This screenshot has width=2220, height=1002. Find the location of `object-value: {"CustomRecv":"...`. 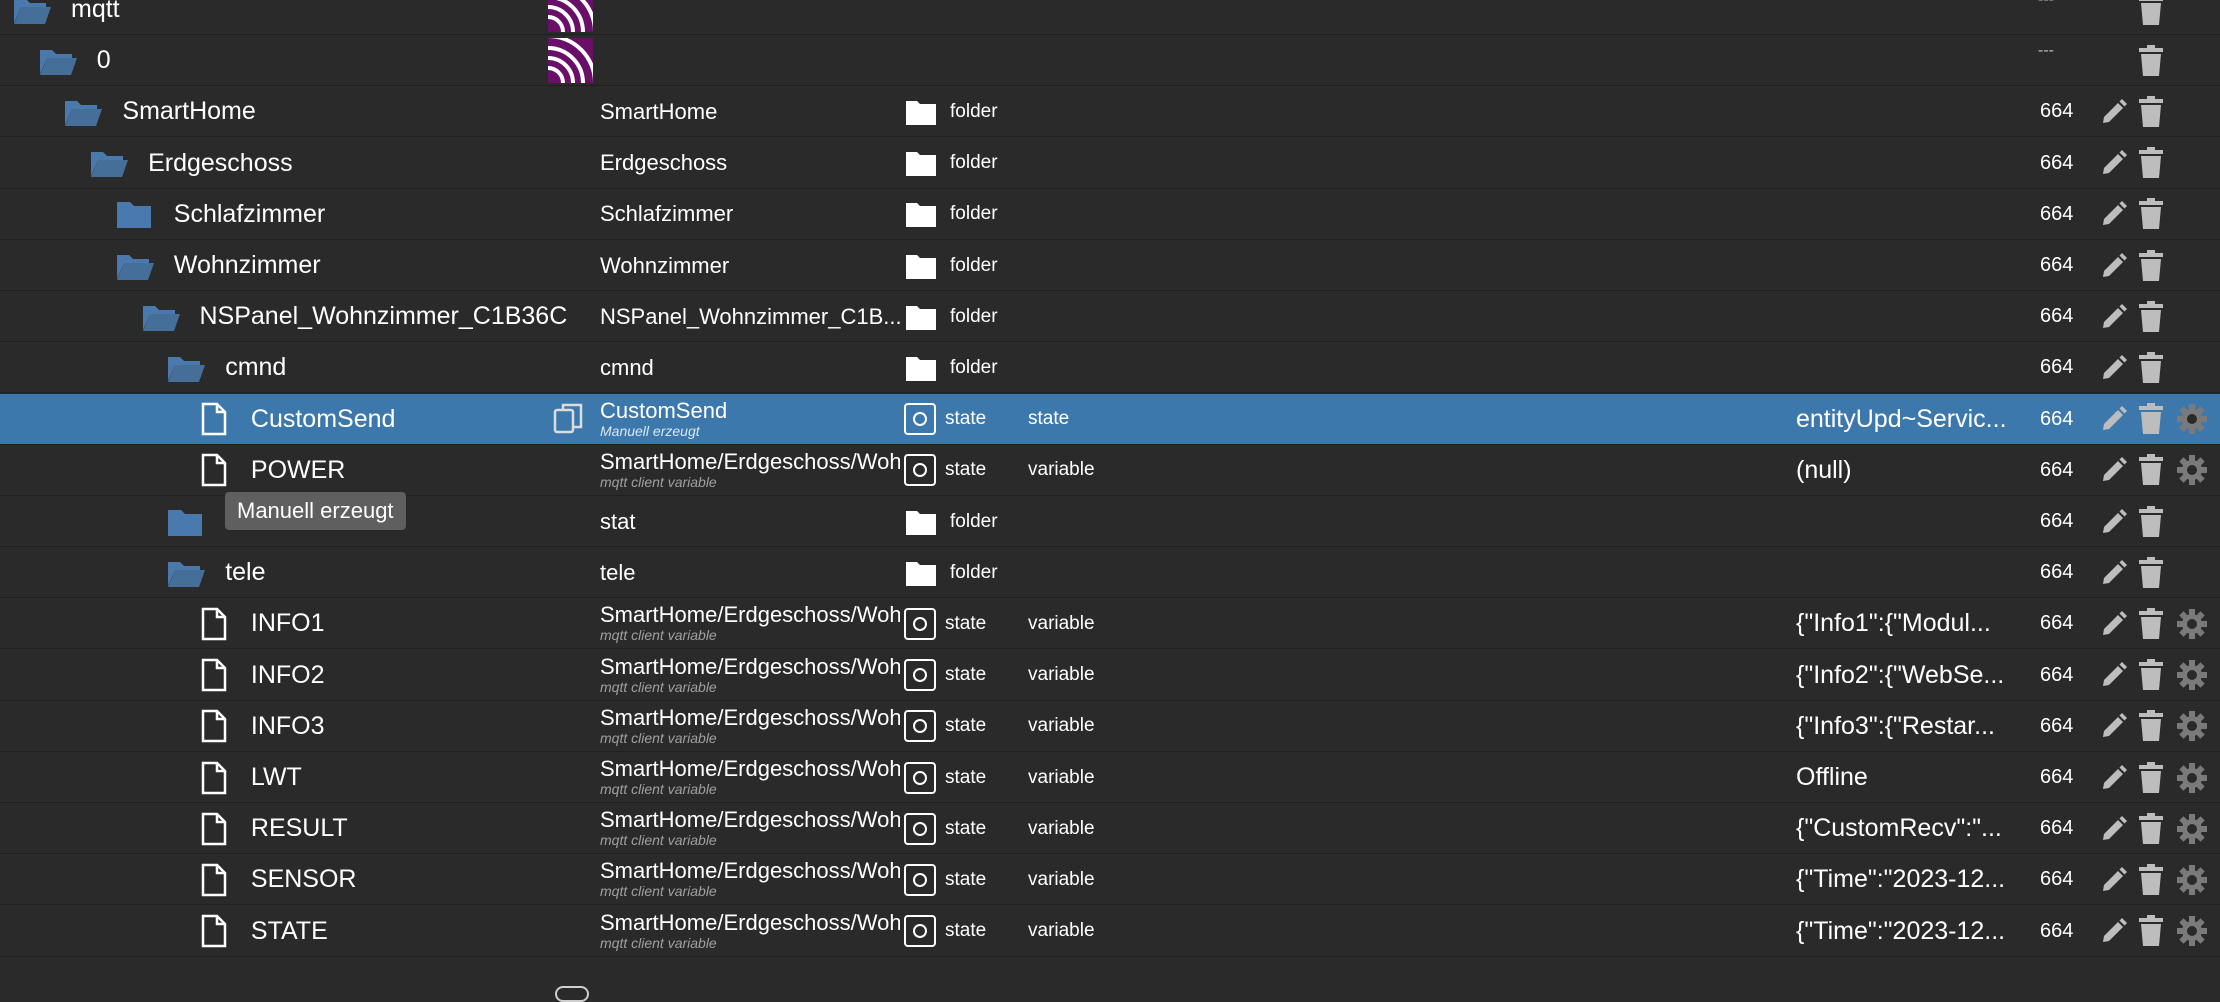

object-value: {"CustomRecv":"... is located at coordinates (1908, 828).